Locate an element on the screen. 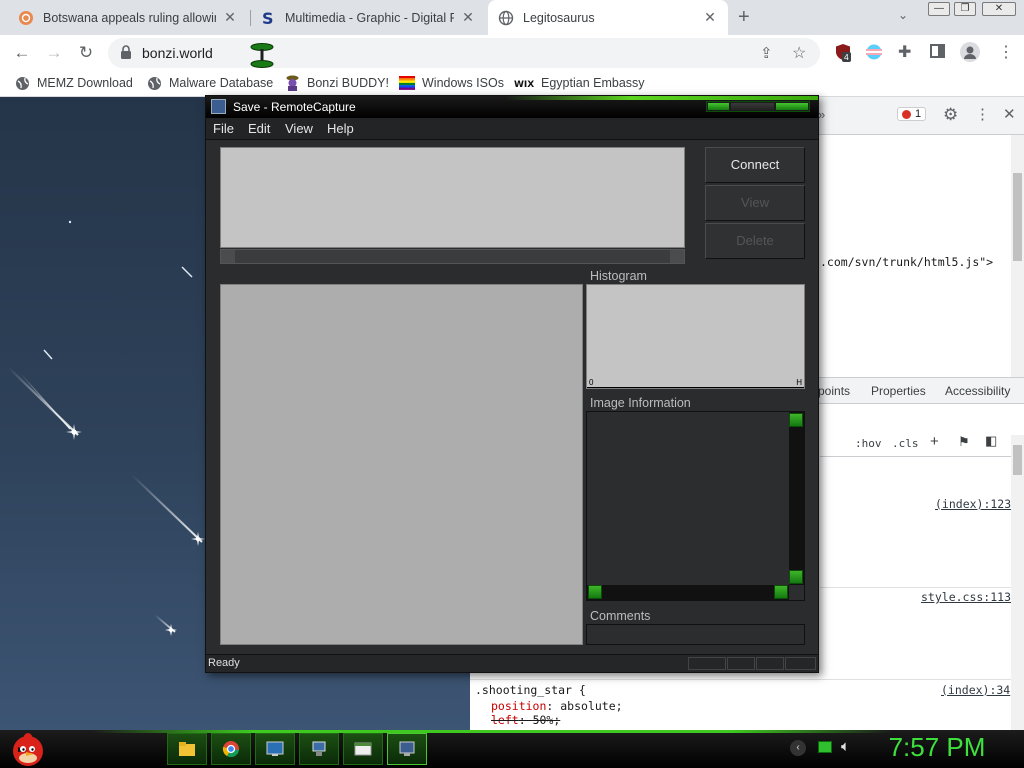 The height and width of the screenshot is (768, 1024). menu-help: Help is located at coordinates (340, 128).